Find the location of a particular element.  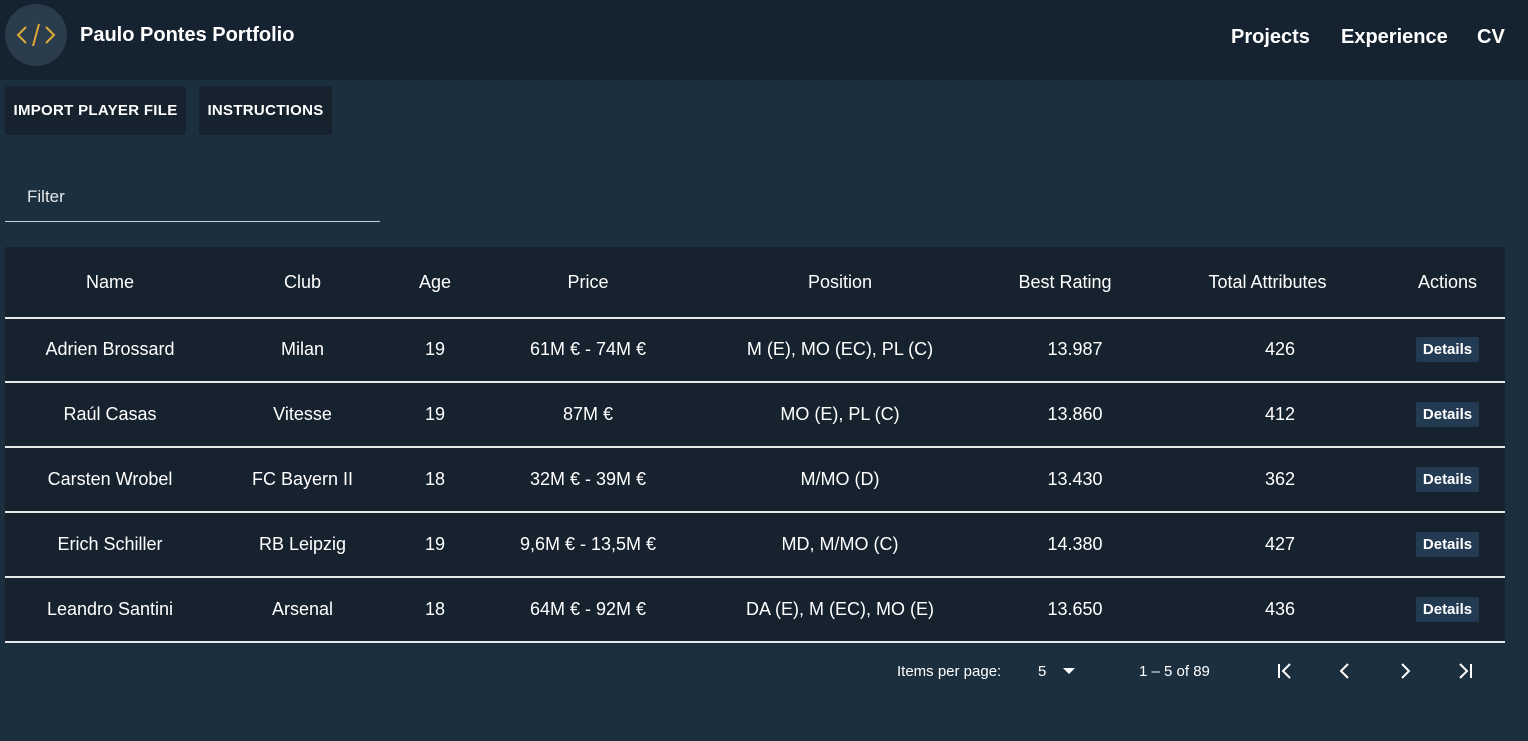

column-header-total-attributes: Total Attributes is located at coordinates (1267, 282).